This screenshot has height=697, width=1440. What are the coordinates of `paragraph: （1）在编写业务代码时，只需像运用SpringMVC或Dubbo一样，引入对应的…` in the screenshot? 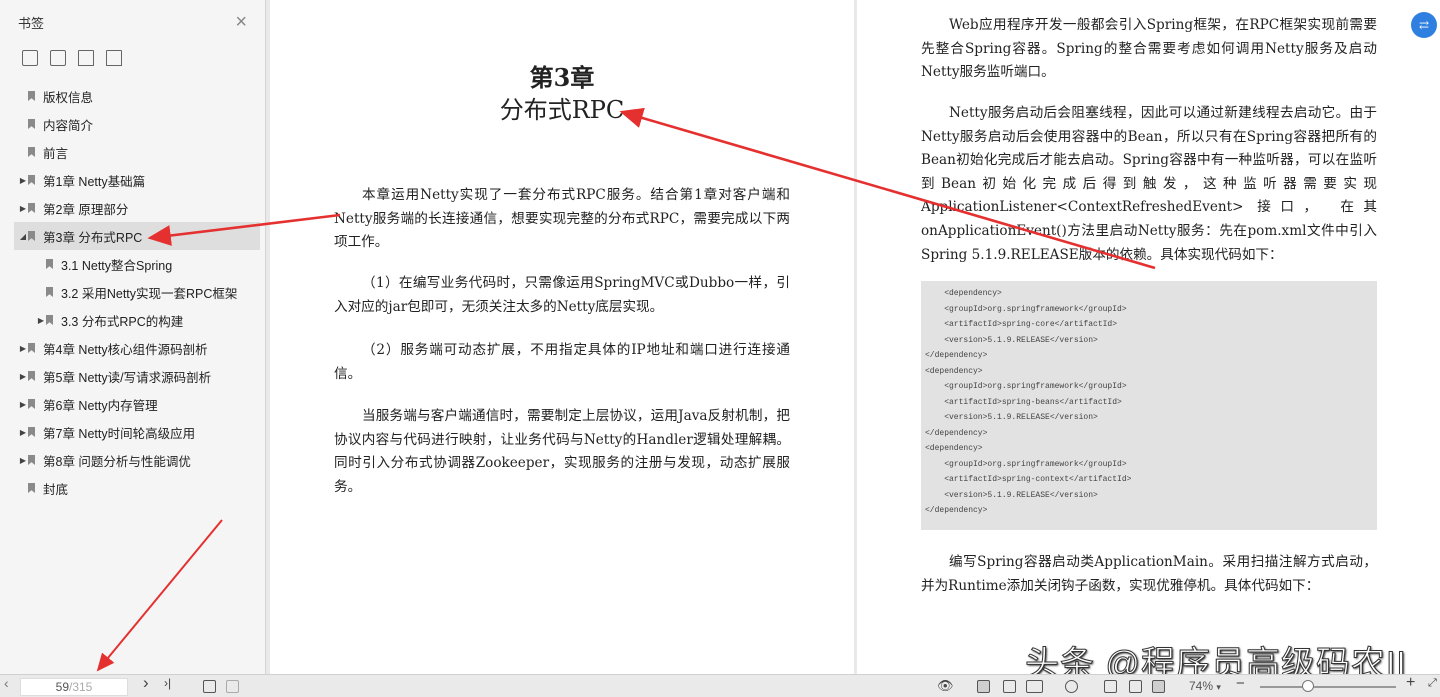 It's located at (562, 295).